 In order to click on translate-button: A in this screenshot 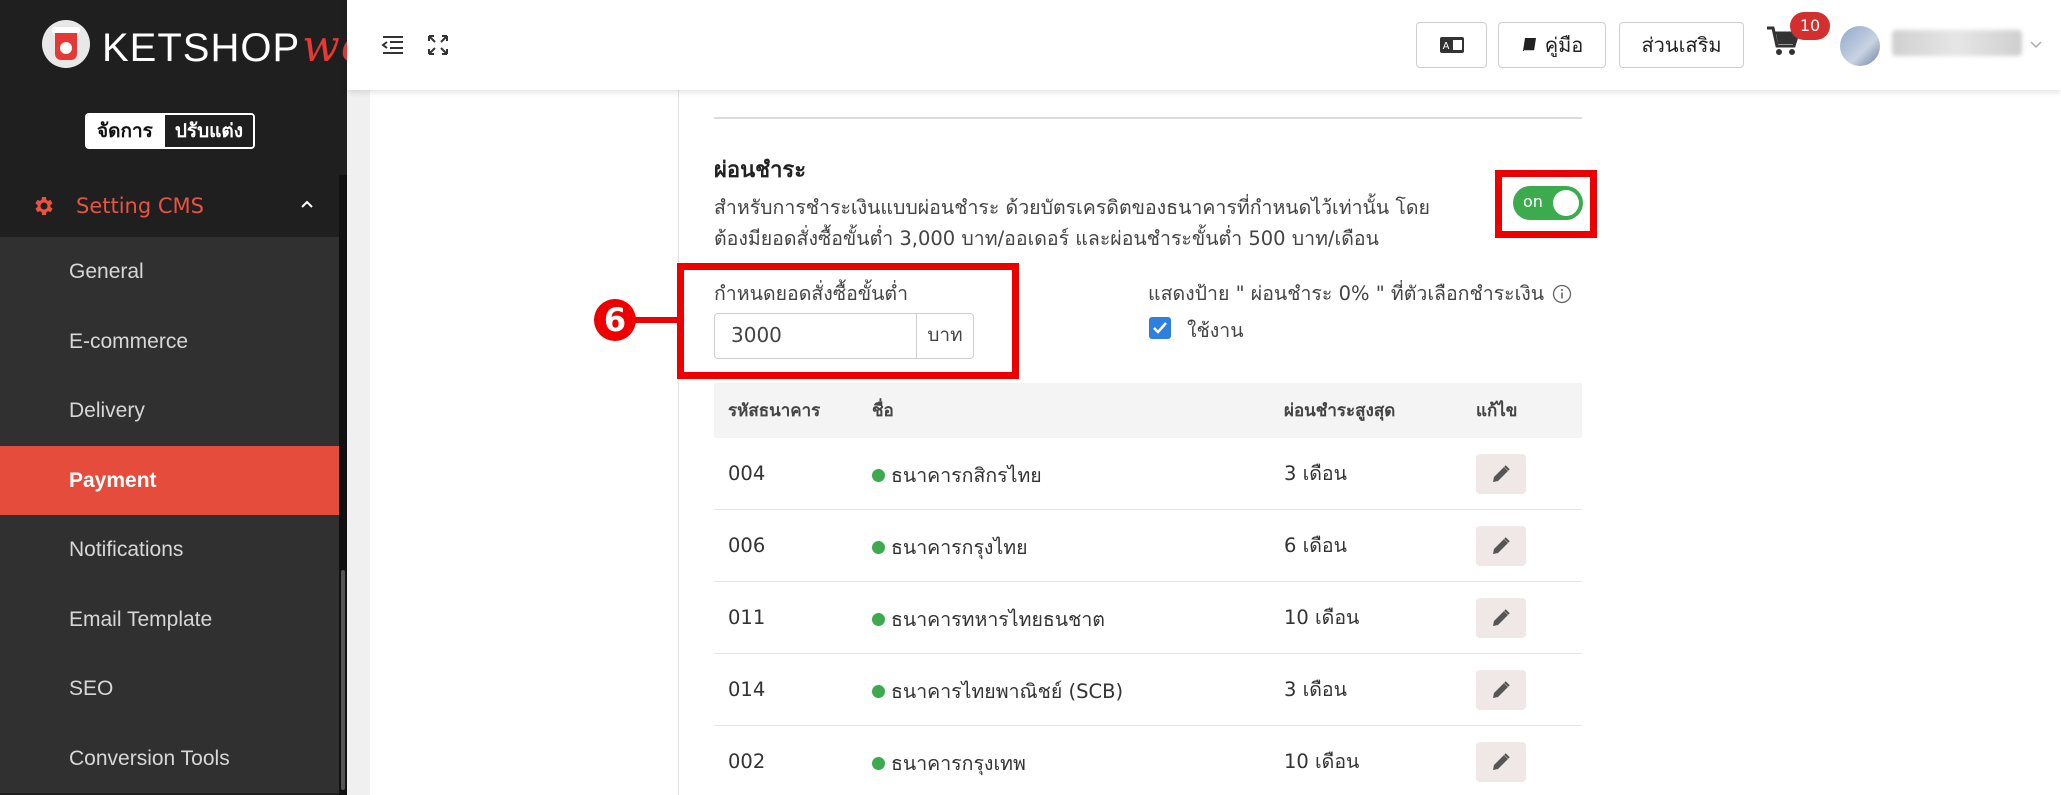, I will do `click(1451, 45)`.